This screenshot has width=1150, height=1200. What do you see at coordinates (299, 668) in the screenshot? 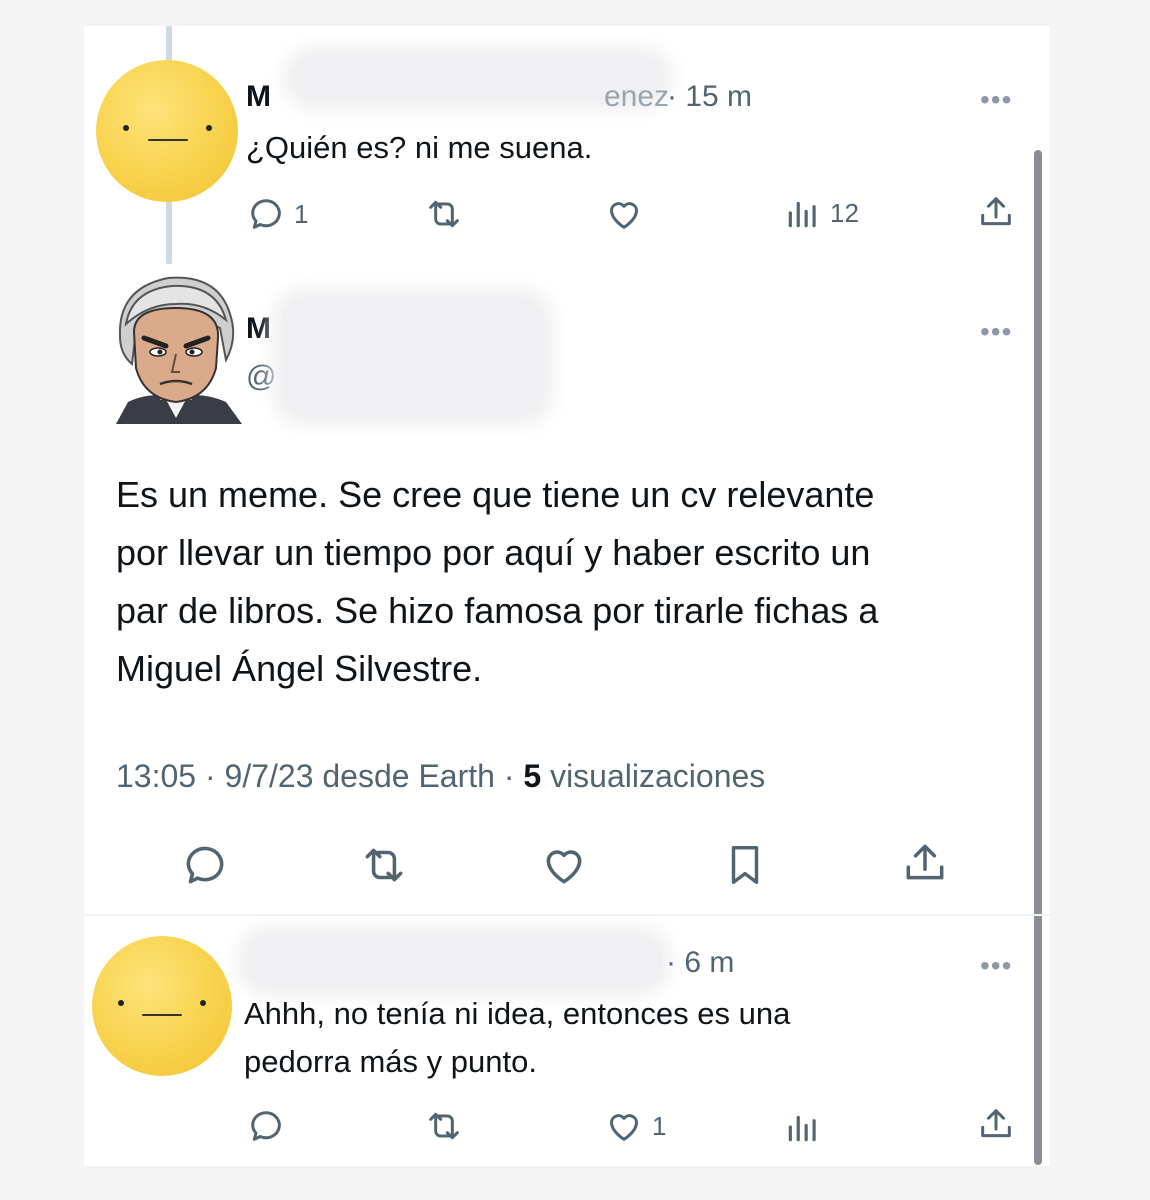
I see `tweet-text-line: Miguel Ángel Silvestre.` at bounding box center [299, 668].